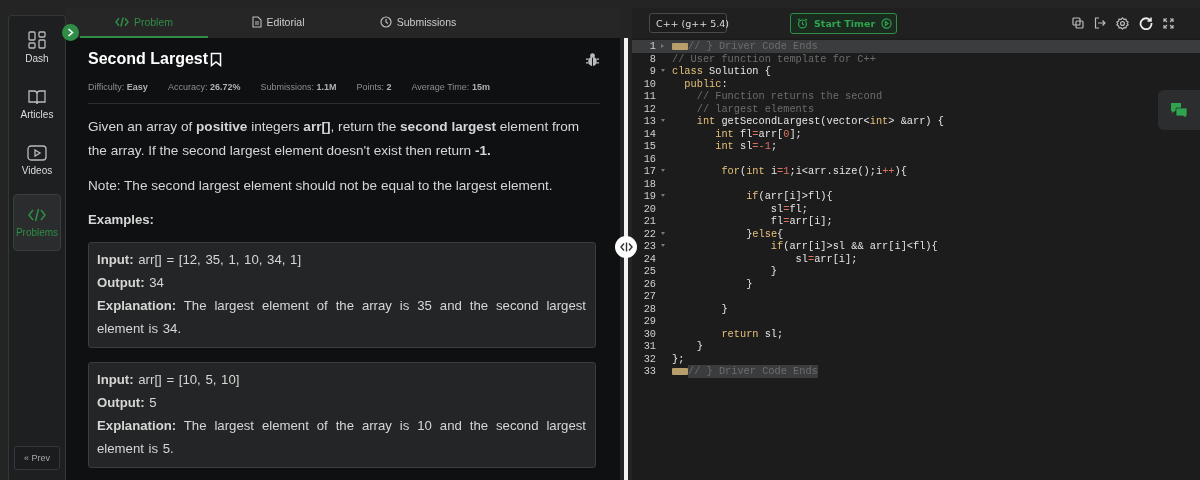 Image resolution: width=1200 pixels, height=480 pixels. What do you see at coordinates (341, 437) in the screenshot?
I see `example-line: Explanation: The largest element of the array is 10 and the second largest element is 5.` at bounding box center [341, 437].